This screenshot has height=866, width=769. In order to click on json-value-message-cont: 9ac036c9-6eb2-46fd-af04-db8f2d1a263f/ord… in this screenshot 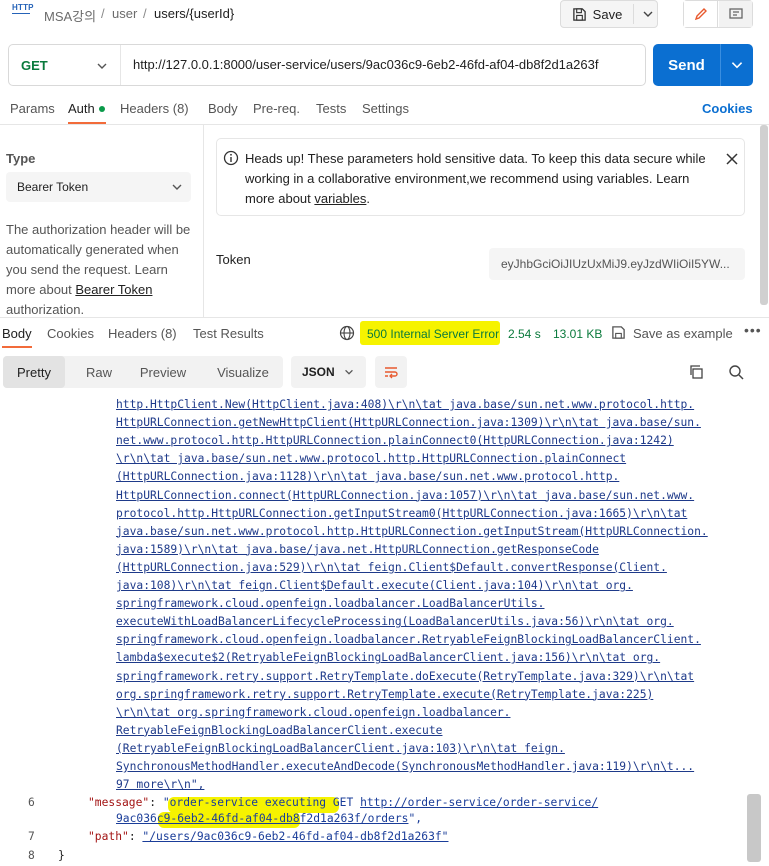, I will do `click(262, 818)`.